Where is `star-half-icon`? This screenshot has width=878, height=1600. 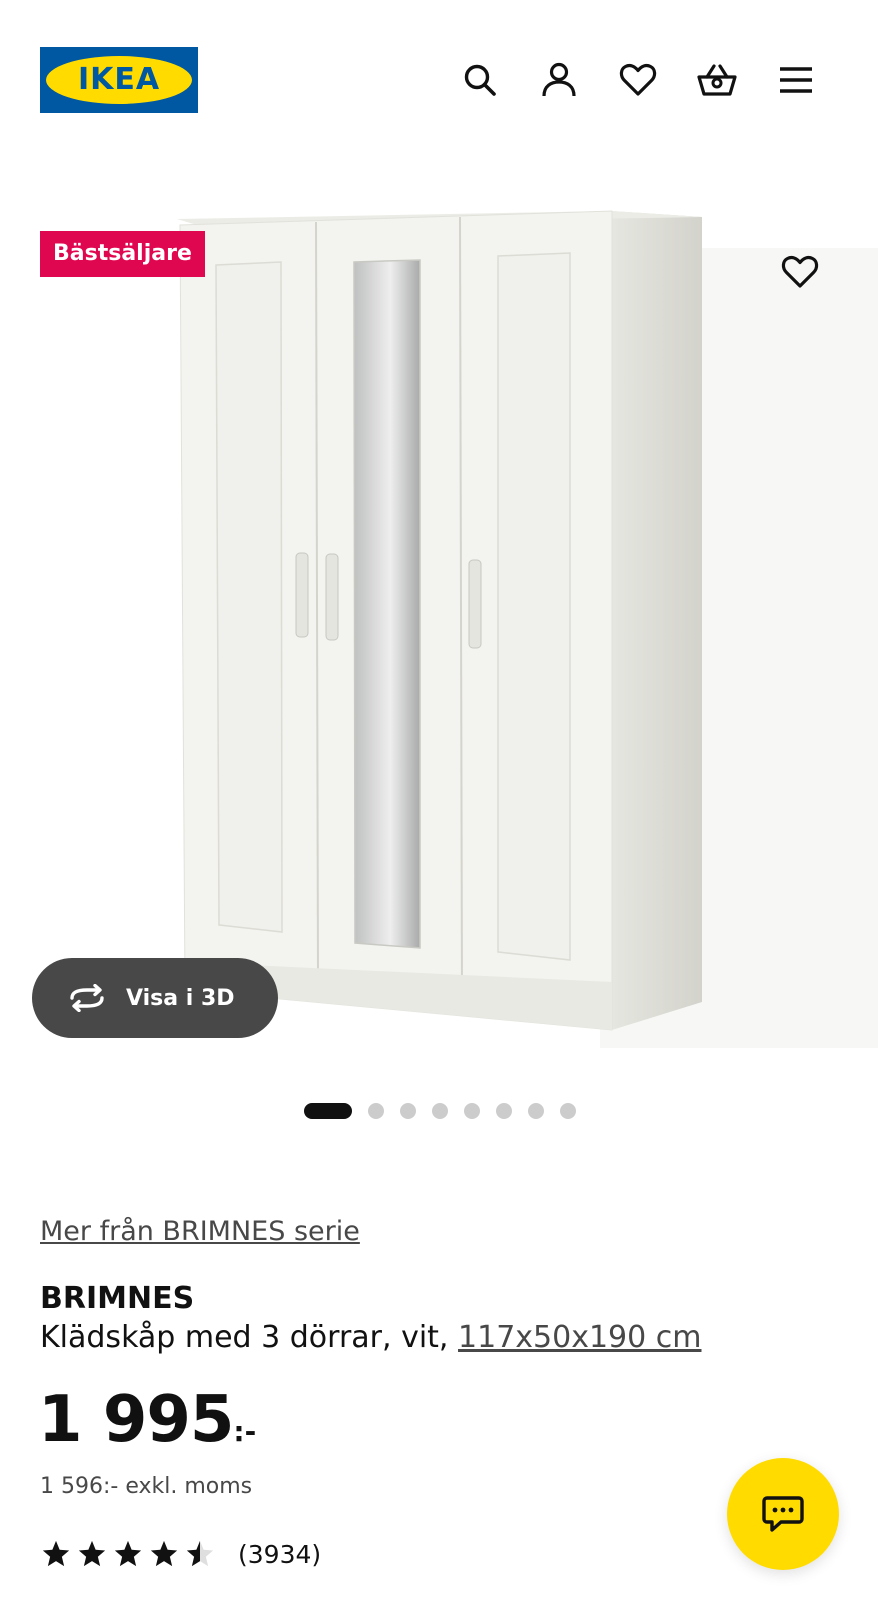
star-half-icon is located at coordinates (200, 1553).